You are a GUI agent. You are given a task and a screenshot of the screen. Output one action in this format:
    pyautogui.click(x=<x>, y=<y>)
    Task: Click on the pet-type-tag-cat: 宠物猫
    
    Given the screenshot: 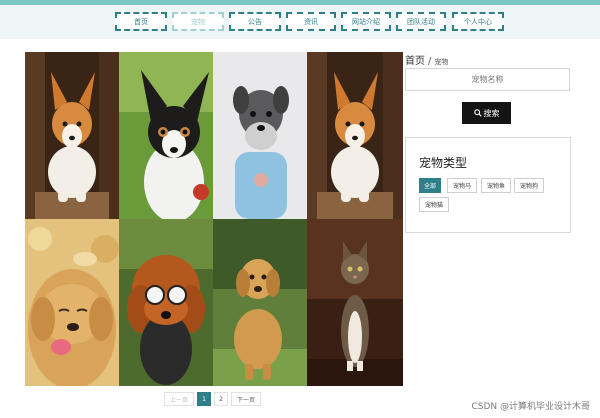 What is the action you would take?
    pyautogui.click(x=434, y=204)
    